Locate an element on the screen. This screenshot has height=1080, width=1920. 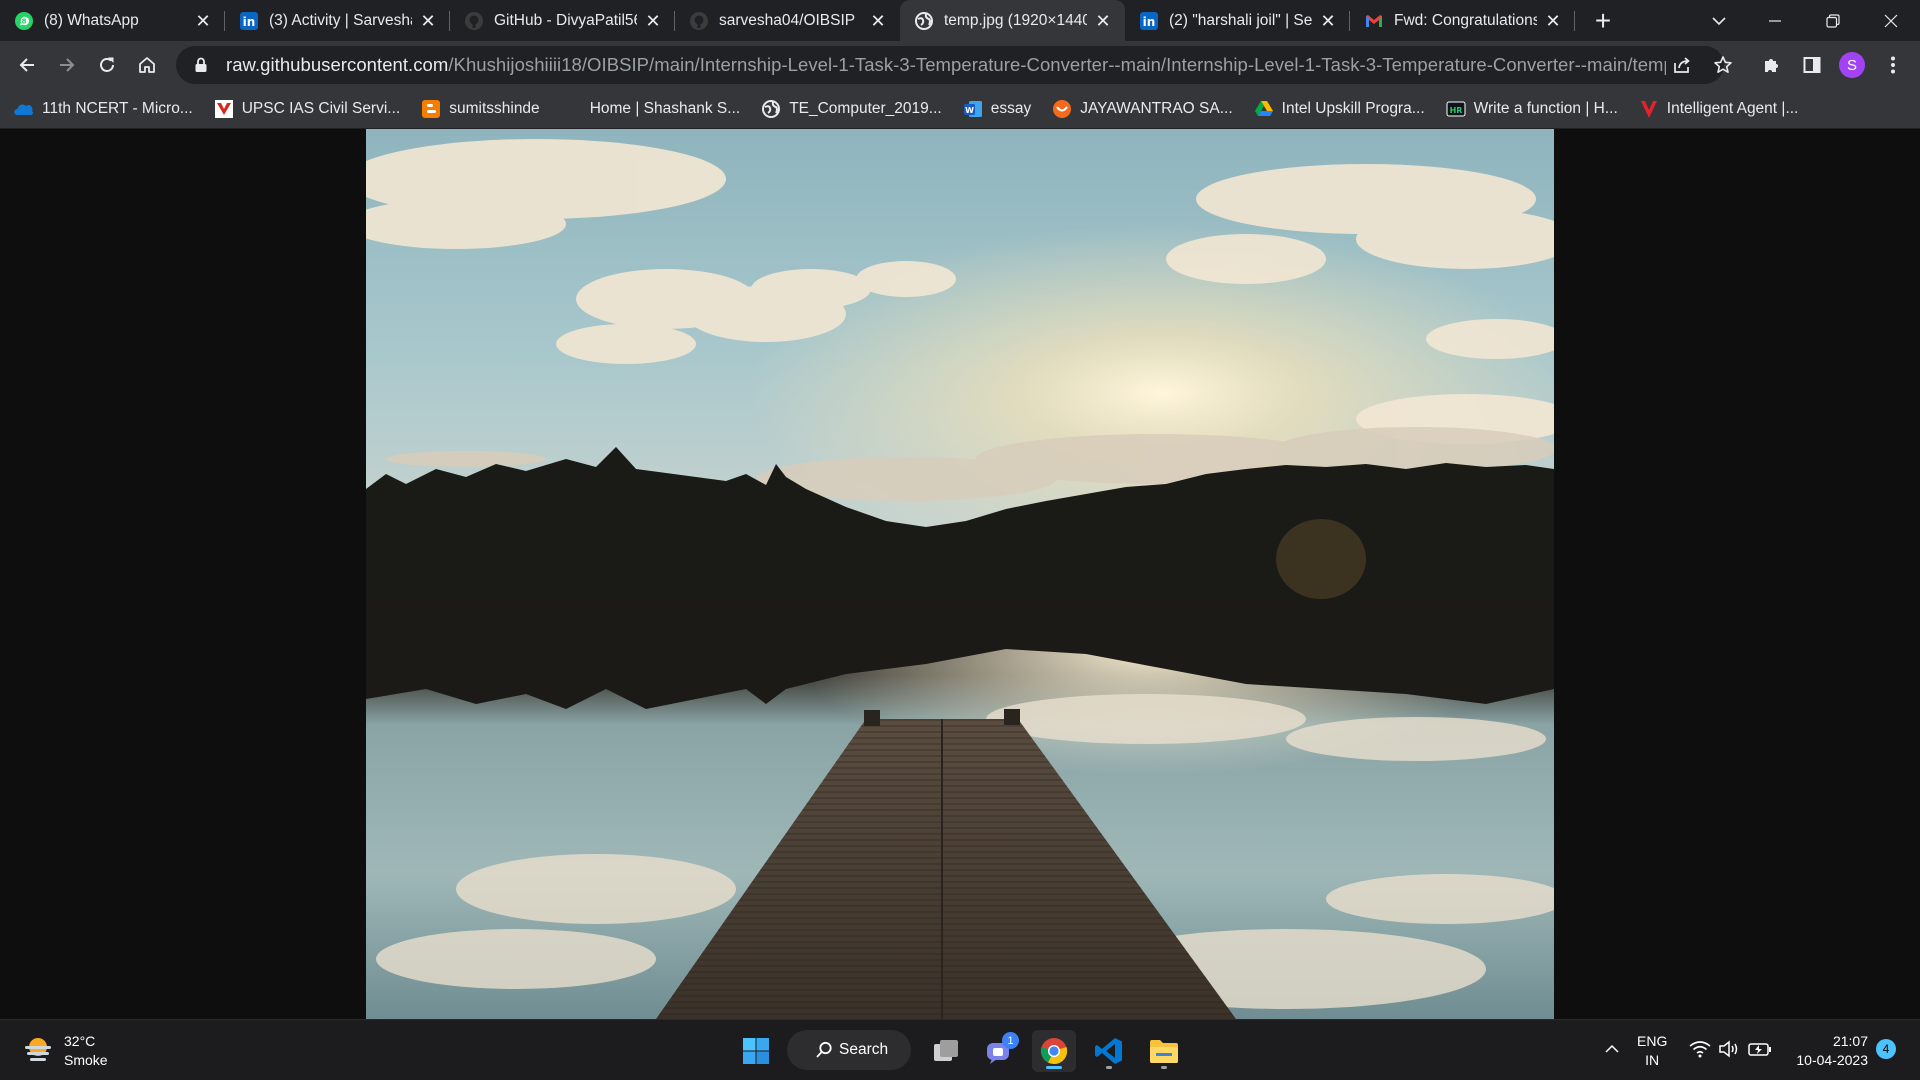
vscode-taskbar-button is located at coordinates (1109, 1051).